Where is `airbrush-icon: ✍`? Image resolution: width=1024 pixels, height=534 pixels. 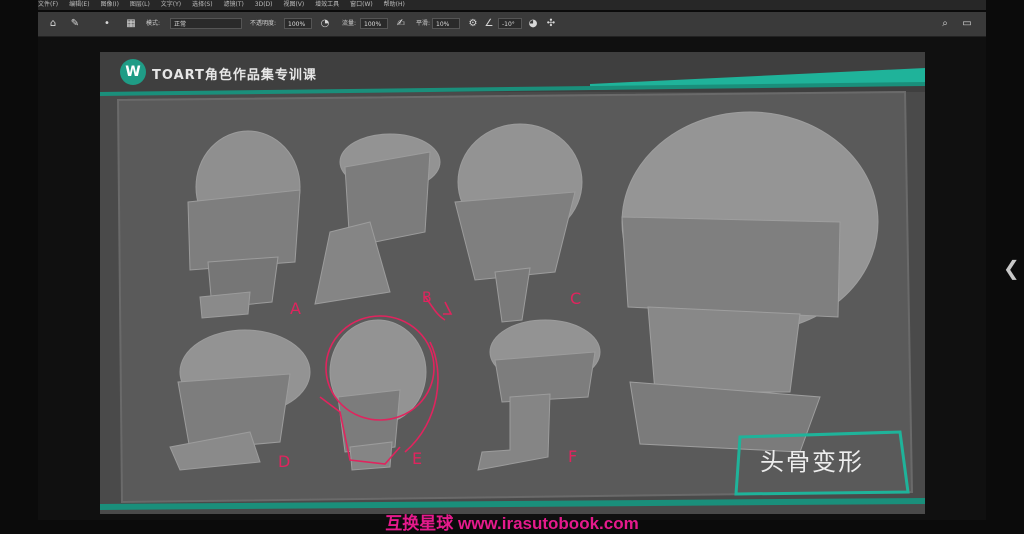 airbrush-icon: ✍ is located at coordinates (401, 24).